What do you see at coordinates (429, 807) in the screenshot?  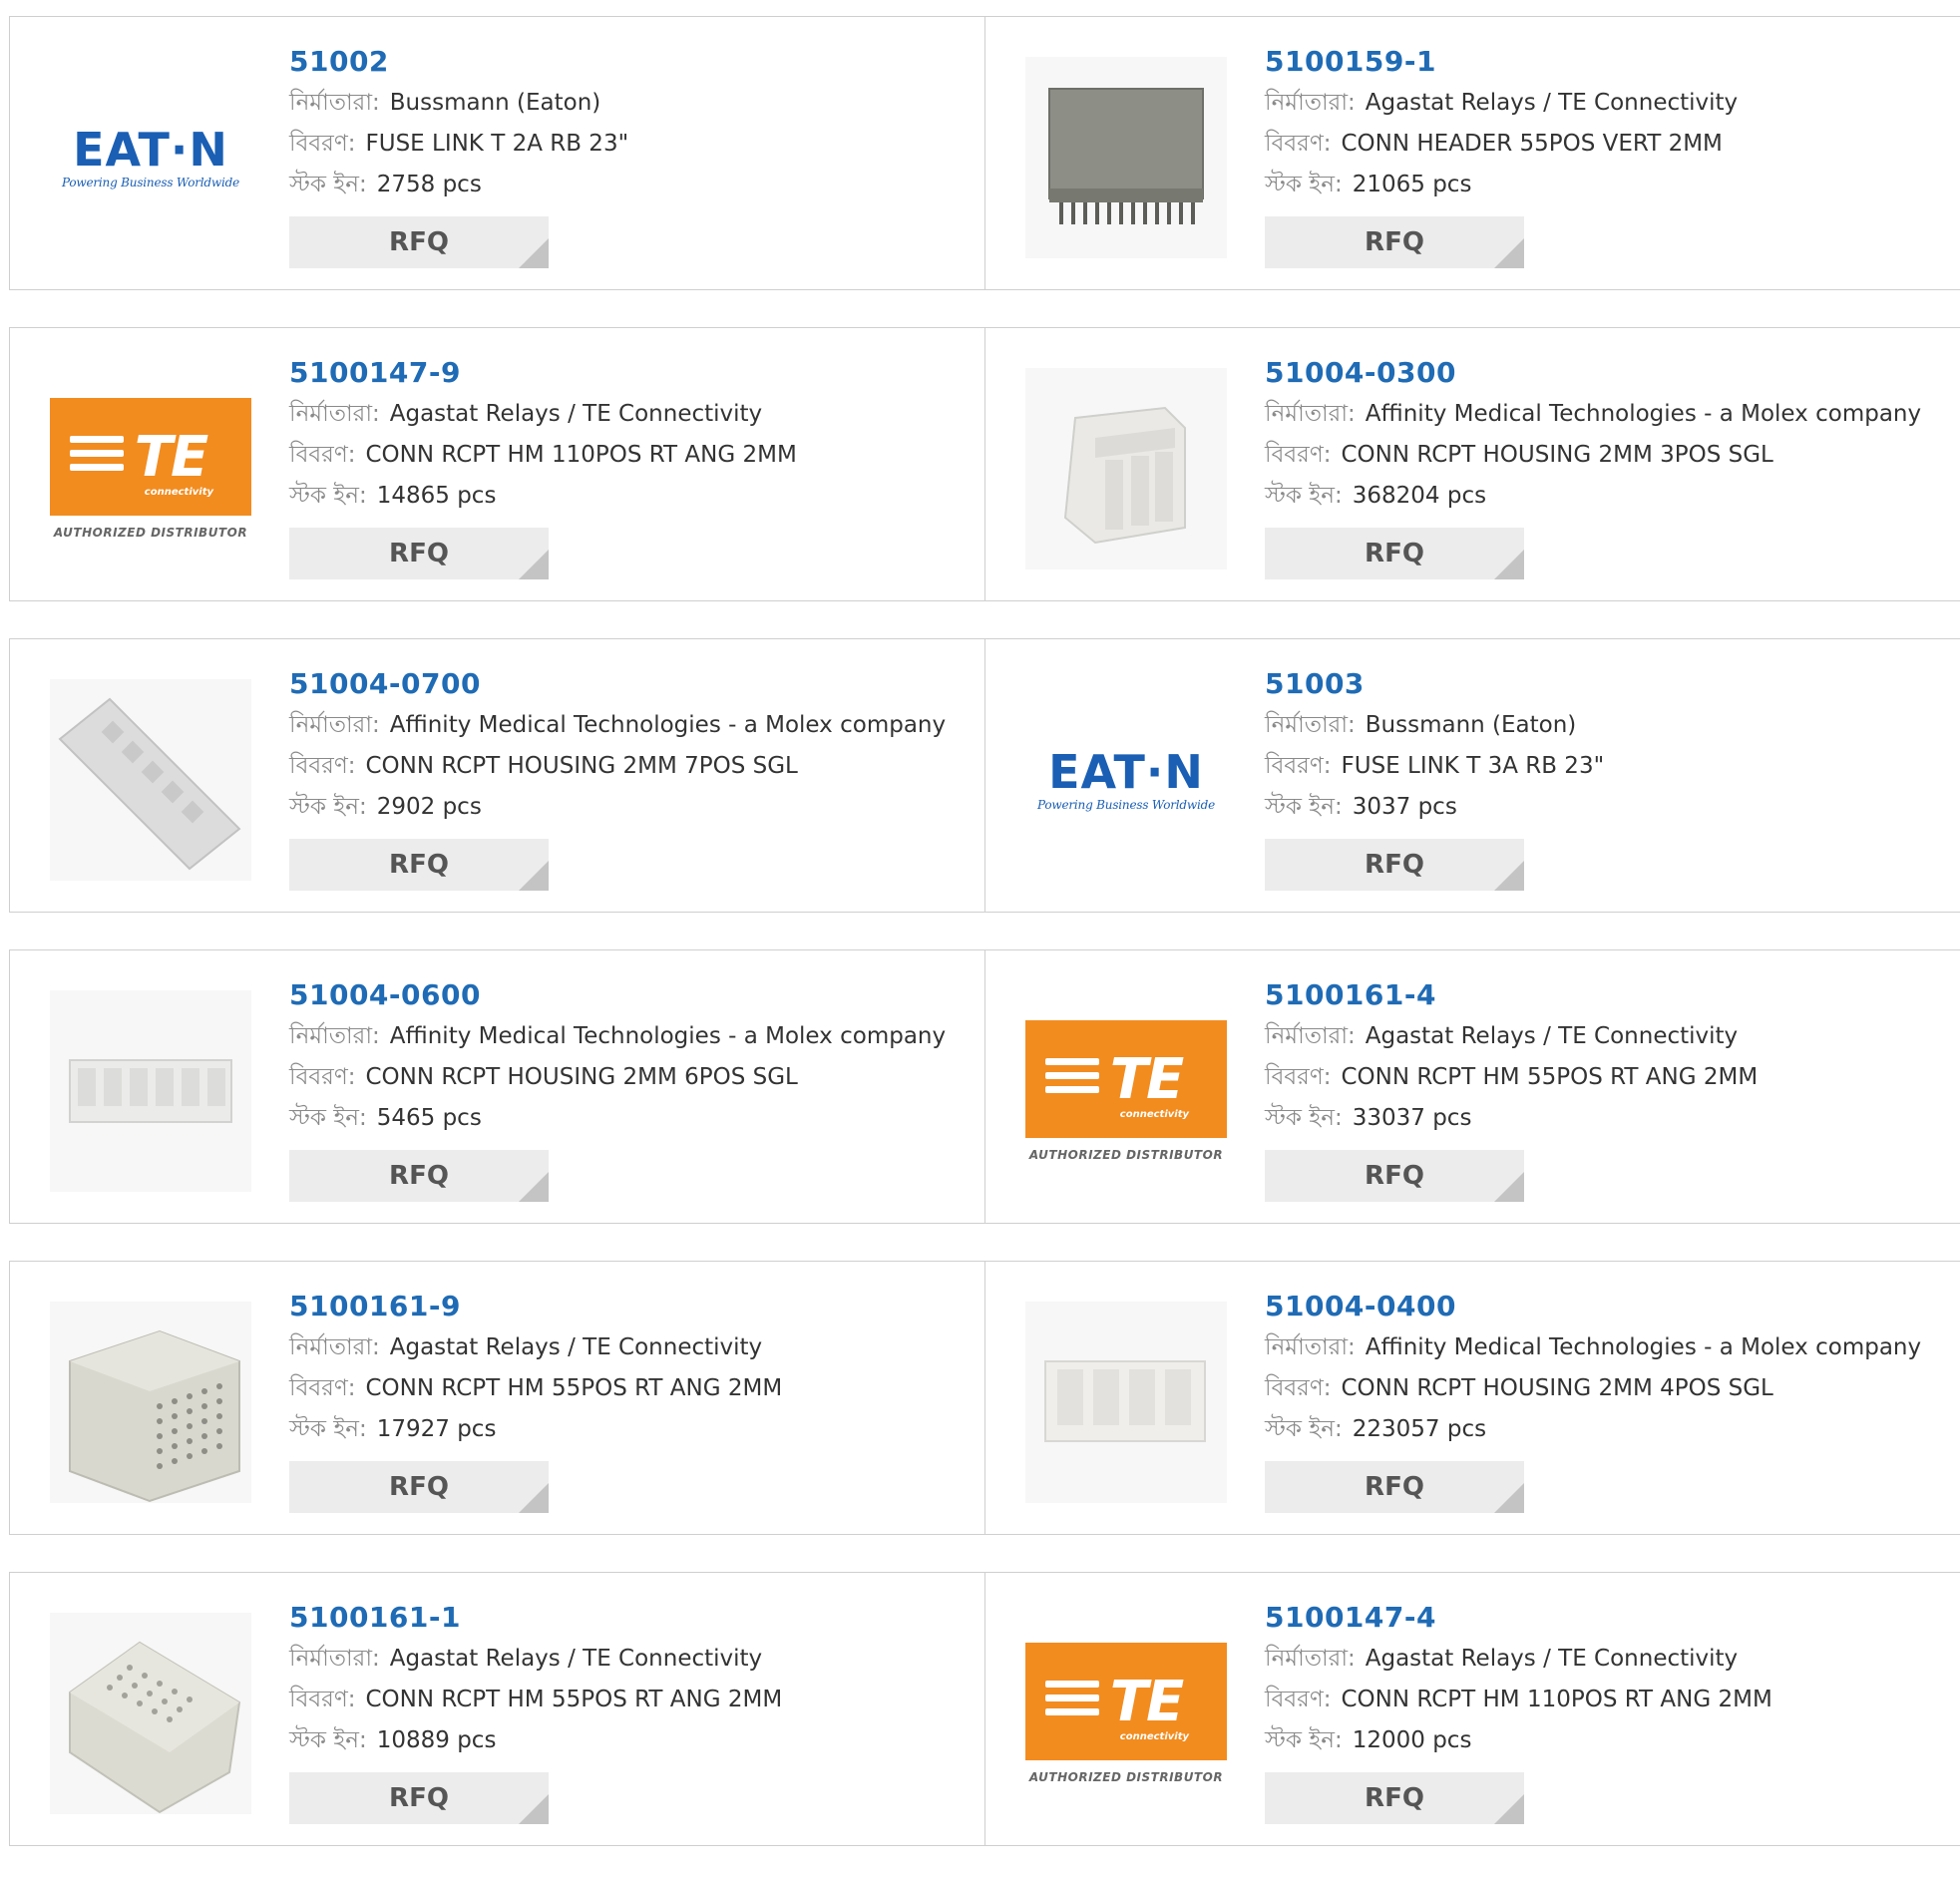 I see `stock-value: 2902 pcs` at bounding box center [429, 807].